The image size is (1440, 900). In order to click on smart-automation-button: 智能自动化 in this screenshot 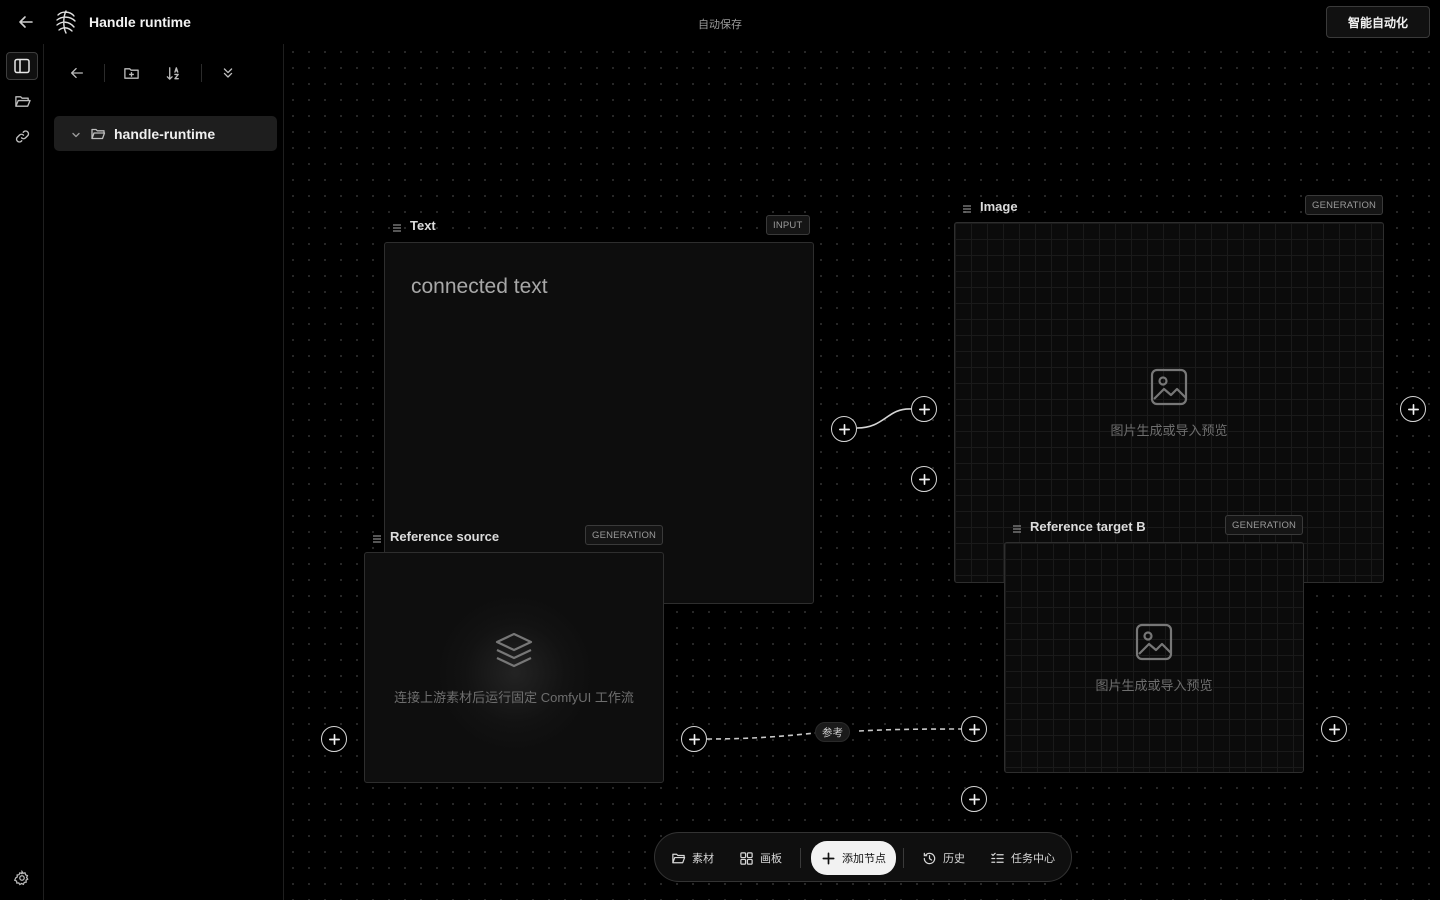, I will do `click(1378, 22)`.